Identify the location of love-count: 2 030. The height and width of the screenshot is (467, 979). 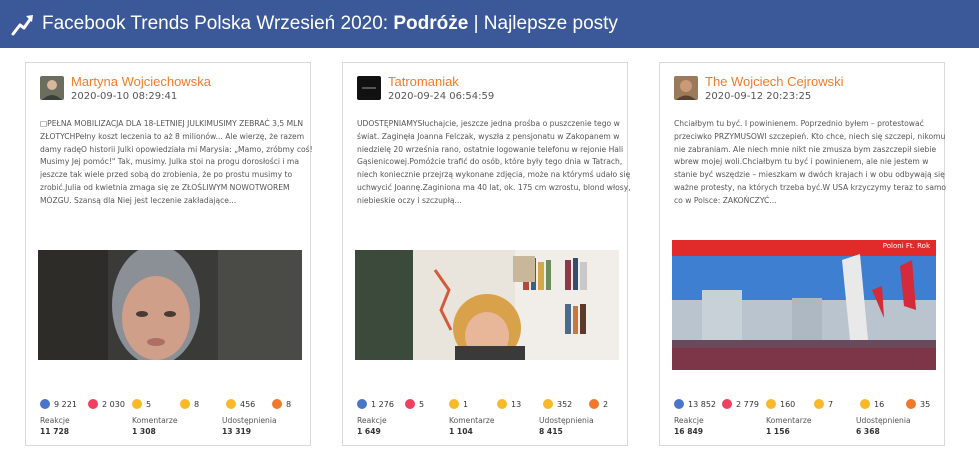
(106, 404).